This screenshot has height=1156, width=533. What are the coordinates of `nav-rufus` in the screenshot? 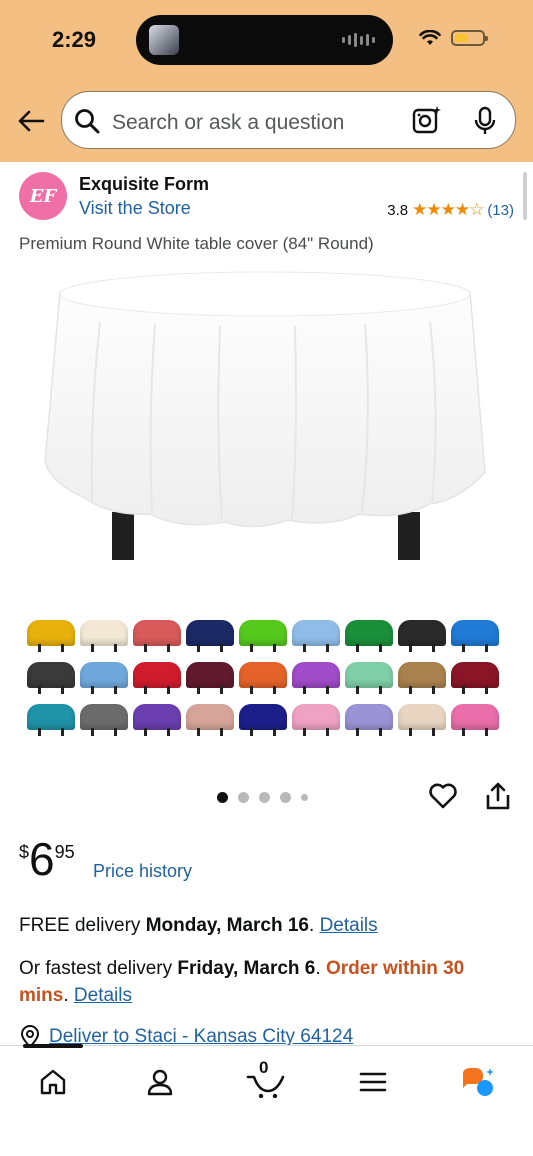 It's located at (478, 1082).